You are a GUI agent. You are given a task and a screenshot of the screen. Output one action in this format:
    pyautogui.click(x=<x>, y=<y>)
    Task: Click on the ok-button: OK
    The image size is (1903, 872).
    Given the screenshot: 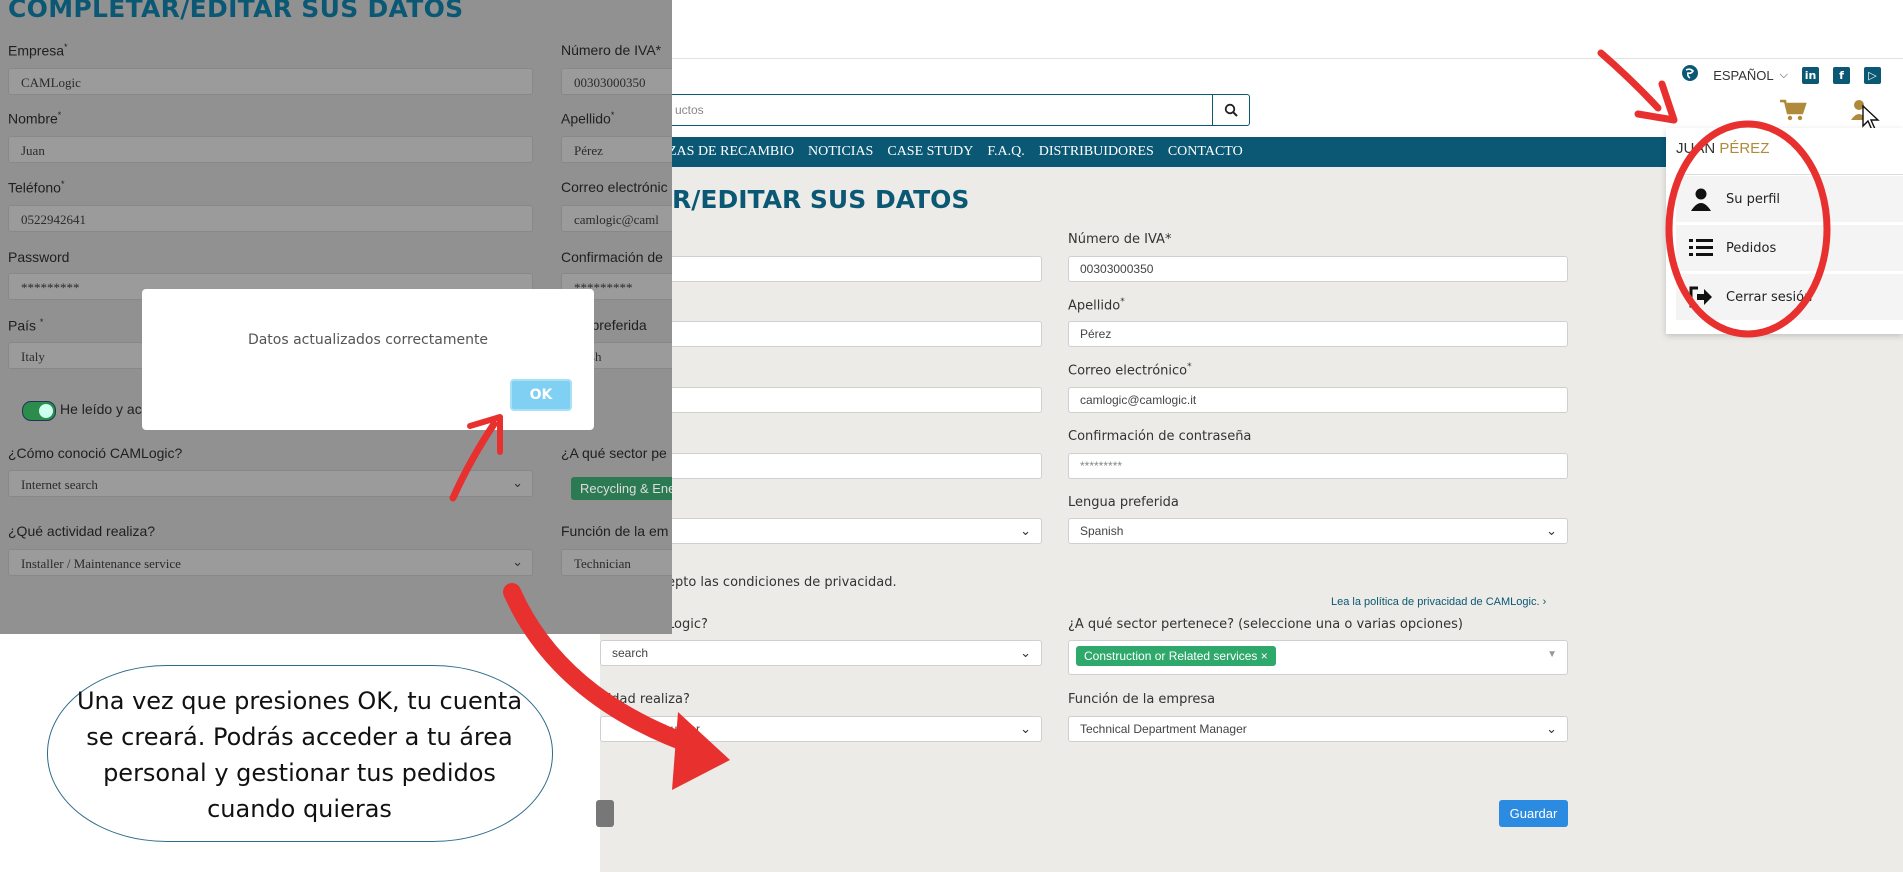 What is the action you would take?
    pyautogui.click(x=541, y=395)
    